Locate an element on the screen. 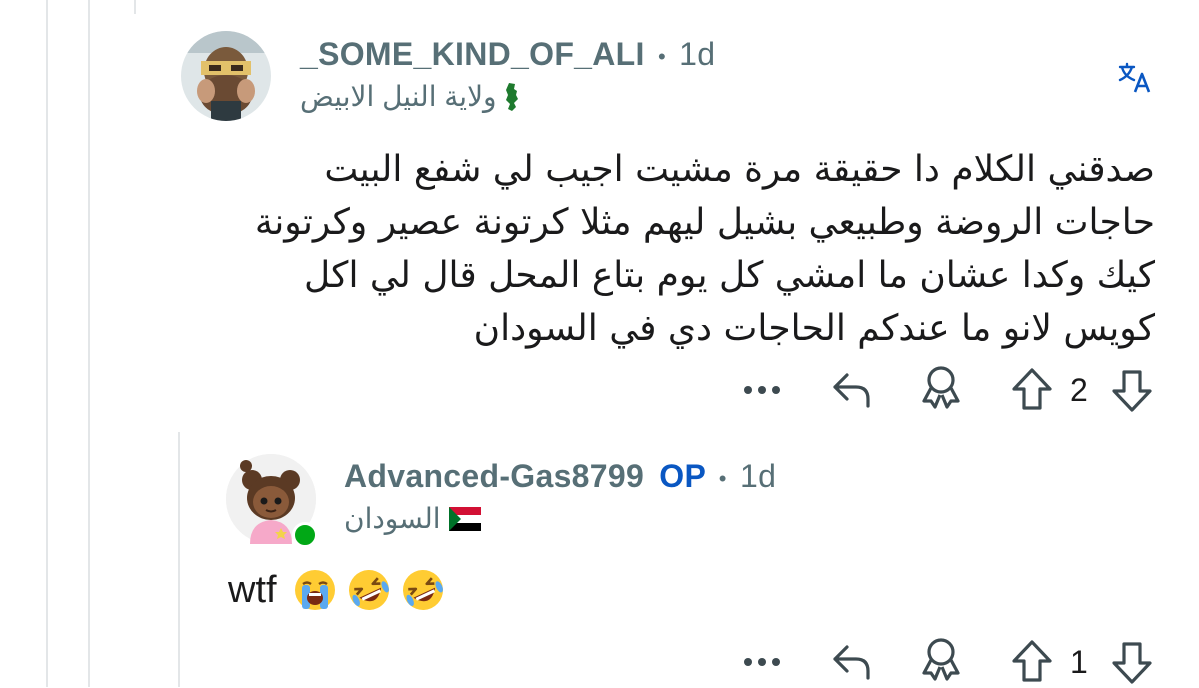 Image resolution: width=1199 pixels, height=688 pixels. op-badge: OP is located at coordinates (682, 476).